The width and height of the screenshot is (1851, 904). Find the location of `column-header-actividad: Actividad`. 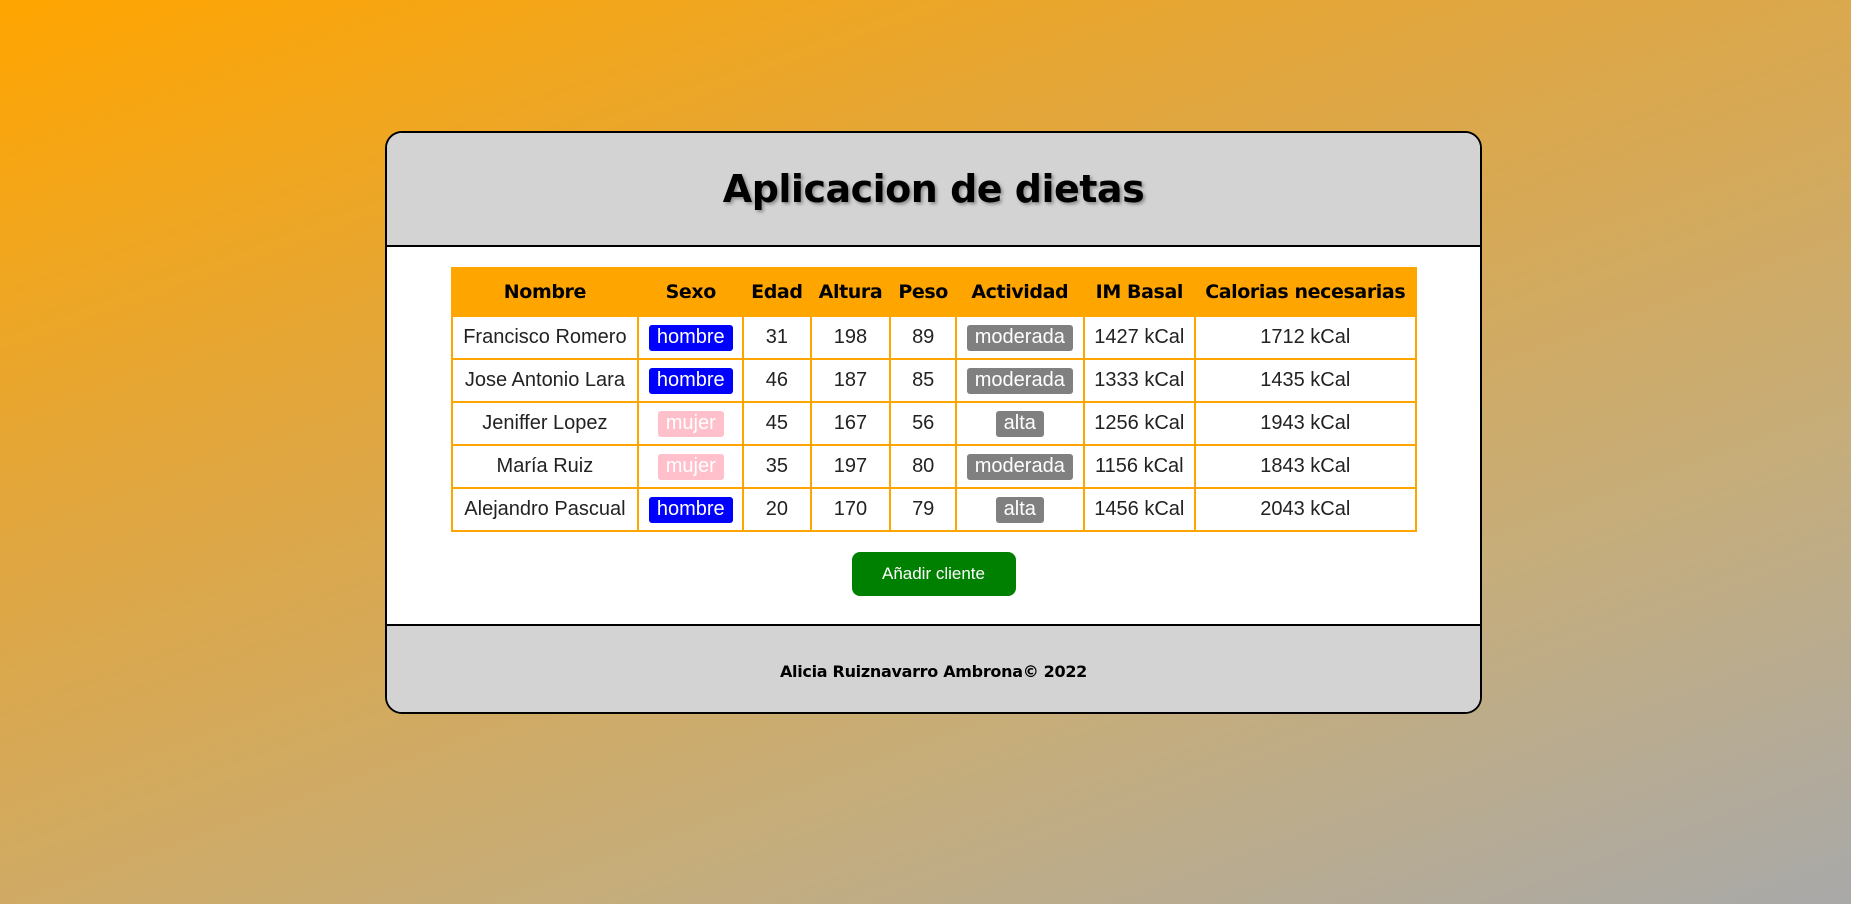

column-header-actividad: Actividad is located at coordinates (1019, 292).